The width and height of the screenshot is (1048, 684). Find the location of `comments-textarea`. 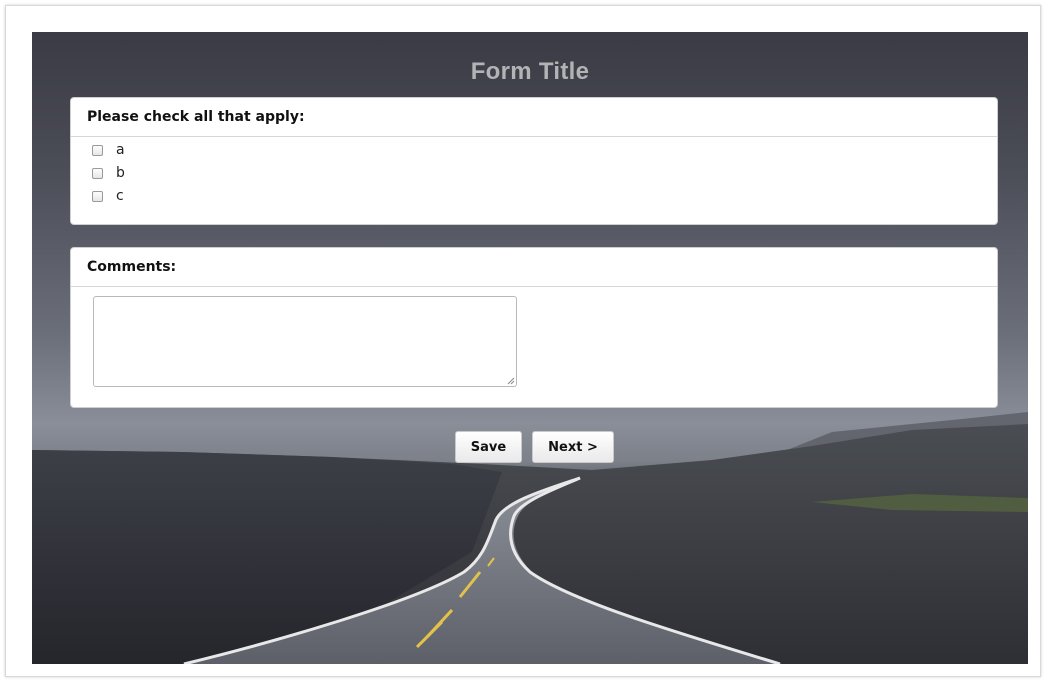

comments-textarea is located at coordinates (305, 341).